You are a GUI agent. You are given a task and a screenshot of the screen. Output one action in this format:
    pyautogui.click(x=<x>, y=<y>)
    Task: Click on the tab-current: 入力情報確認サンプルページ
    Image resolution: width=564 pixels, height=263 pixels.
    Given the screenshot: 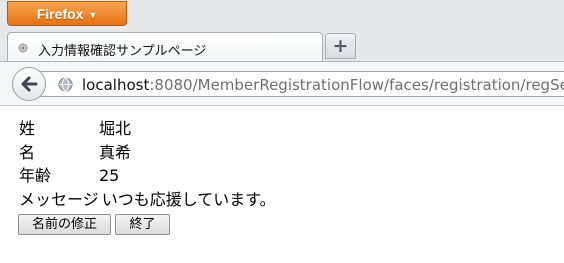 What is the action you would take?
    pyautogui.click(x=165, y=47)
    